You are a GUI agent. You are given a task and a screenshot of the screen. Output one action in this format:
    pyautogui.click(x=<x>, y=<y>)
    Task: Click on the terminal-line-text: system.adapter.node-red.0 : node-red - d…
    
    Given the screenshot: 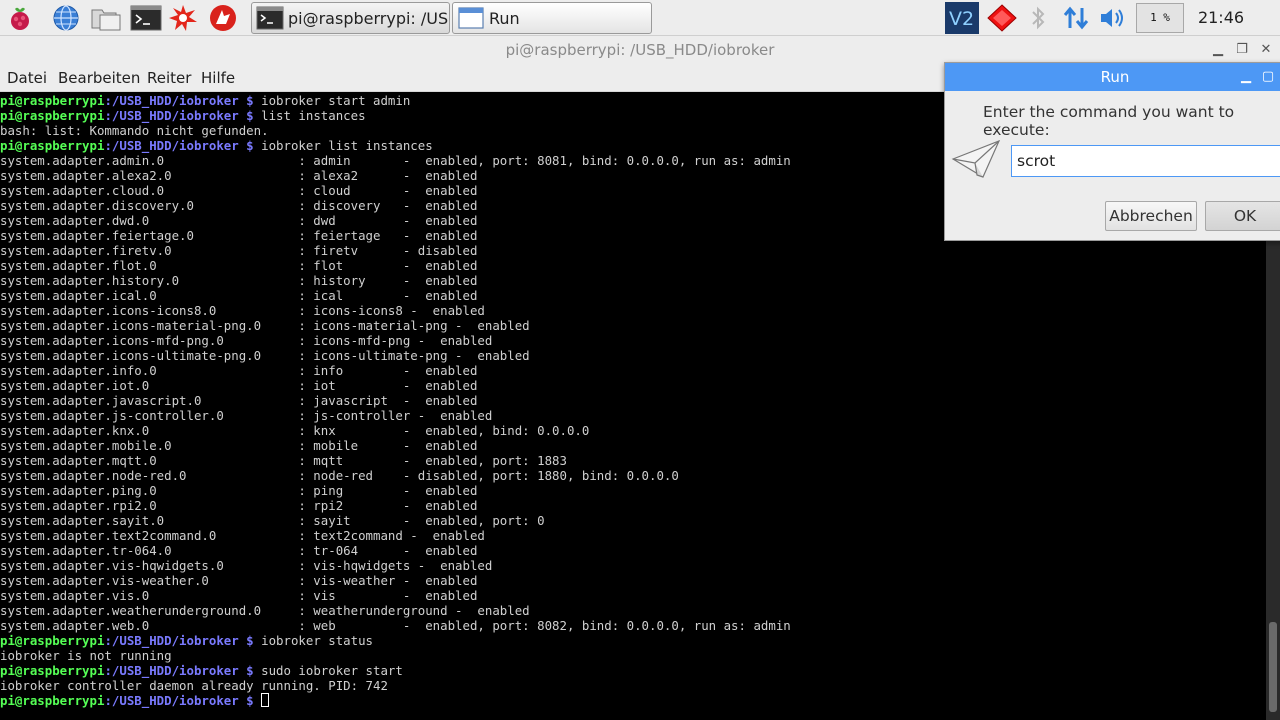 What is the action you would take?
    pyautogui.click(x=339, y=475)
    